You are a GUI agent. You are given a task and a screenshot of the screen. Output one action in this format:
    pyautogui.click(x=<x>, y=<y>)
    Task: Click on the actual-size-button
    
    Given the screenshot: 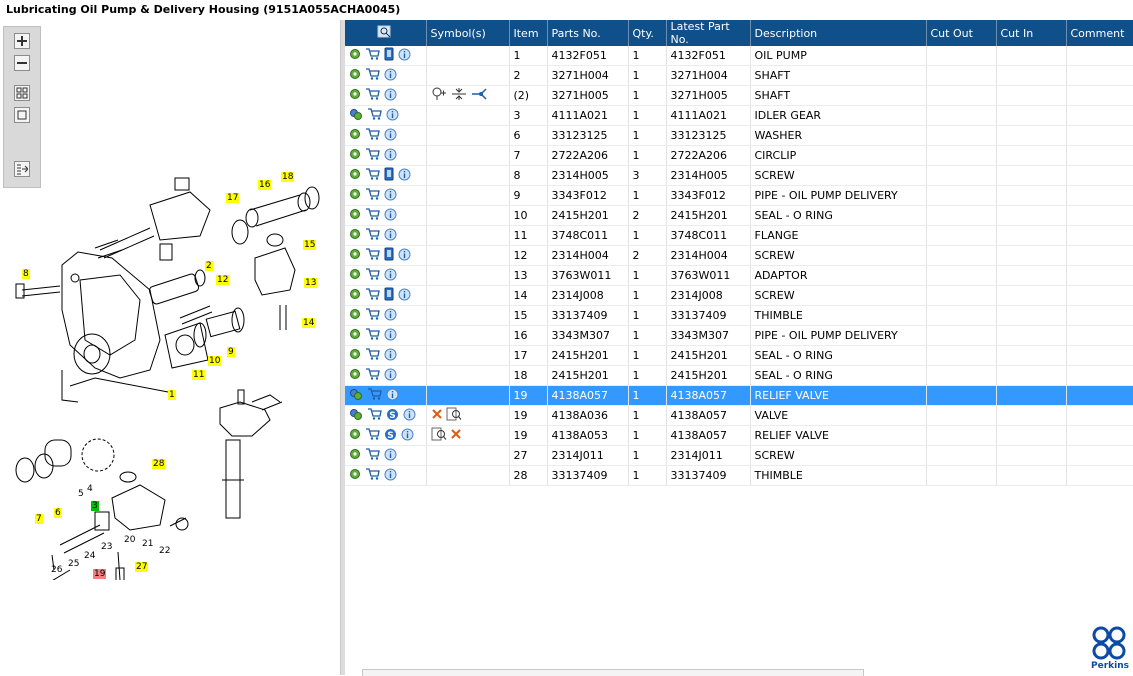 What is the action you would take?
    pyautogui.click(x=22, y=115)
    